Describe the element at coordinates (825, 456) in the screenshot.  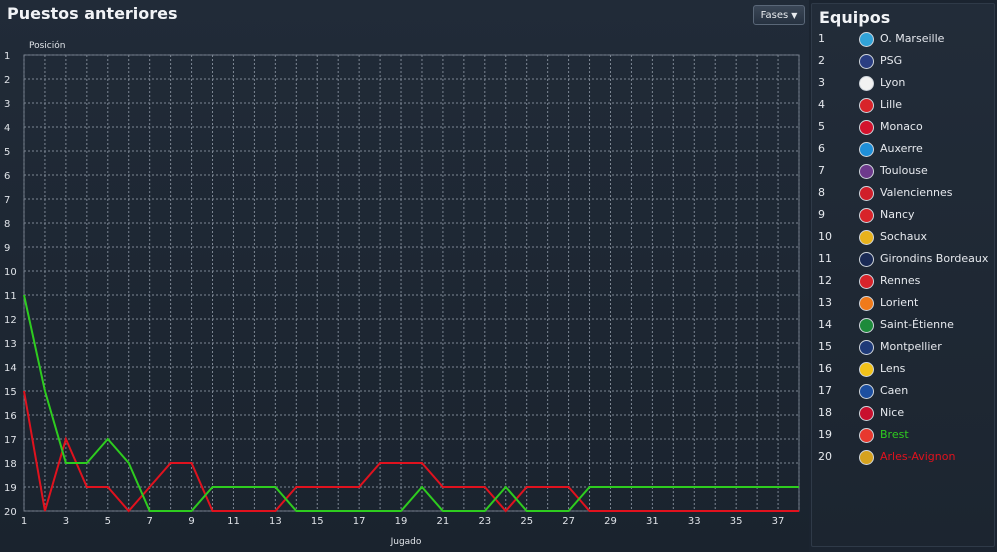
I see `team-position: 20` at that location.